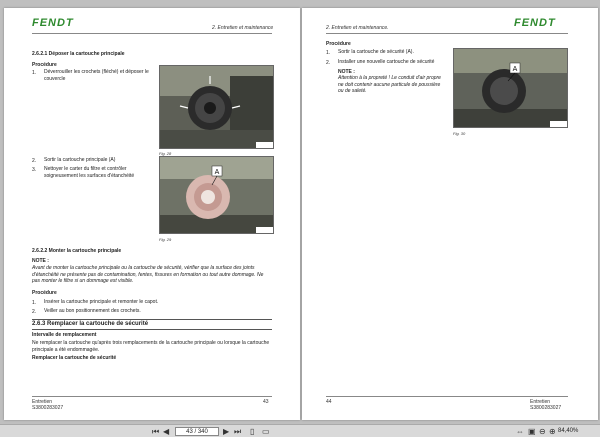 This screenshot has height=437, width=600. I want to click on step-text: Sortir la cartouche de sécurité (A)., so click(376, 52).